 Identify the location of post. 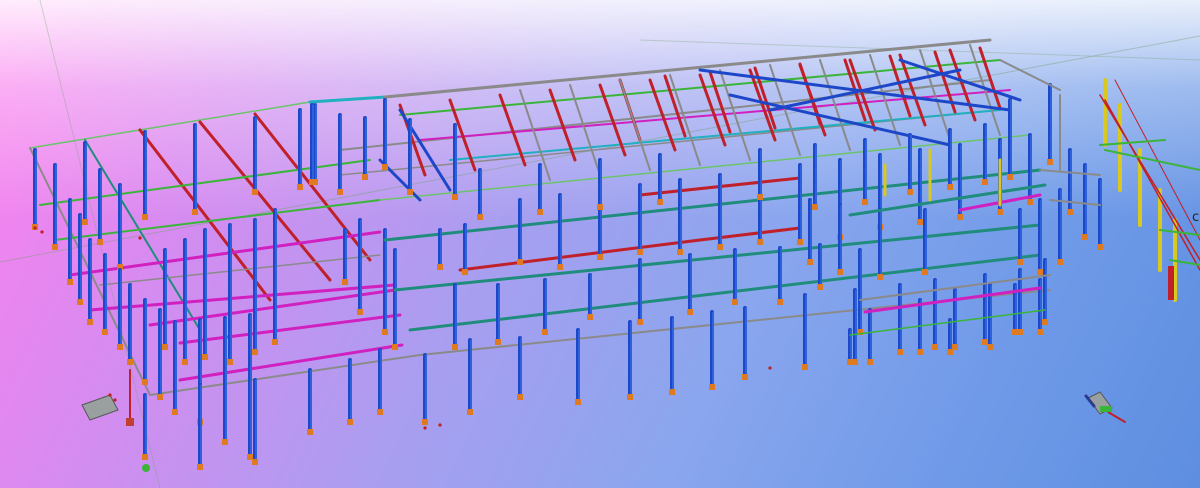
(1171, 283).